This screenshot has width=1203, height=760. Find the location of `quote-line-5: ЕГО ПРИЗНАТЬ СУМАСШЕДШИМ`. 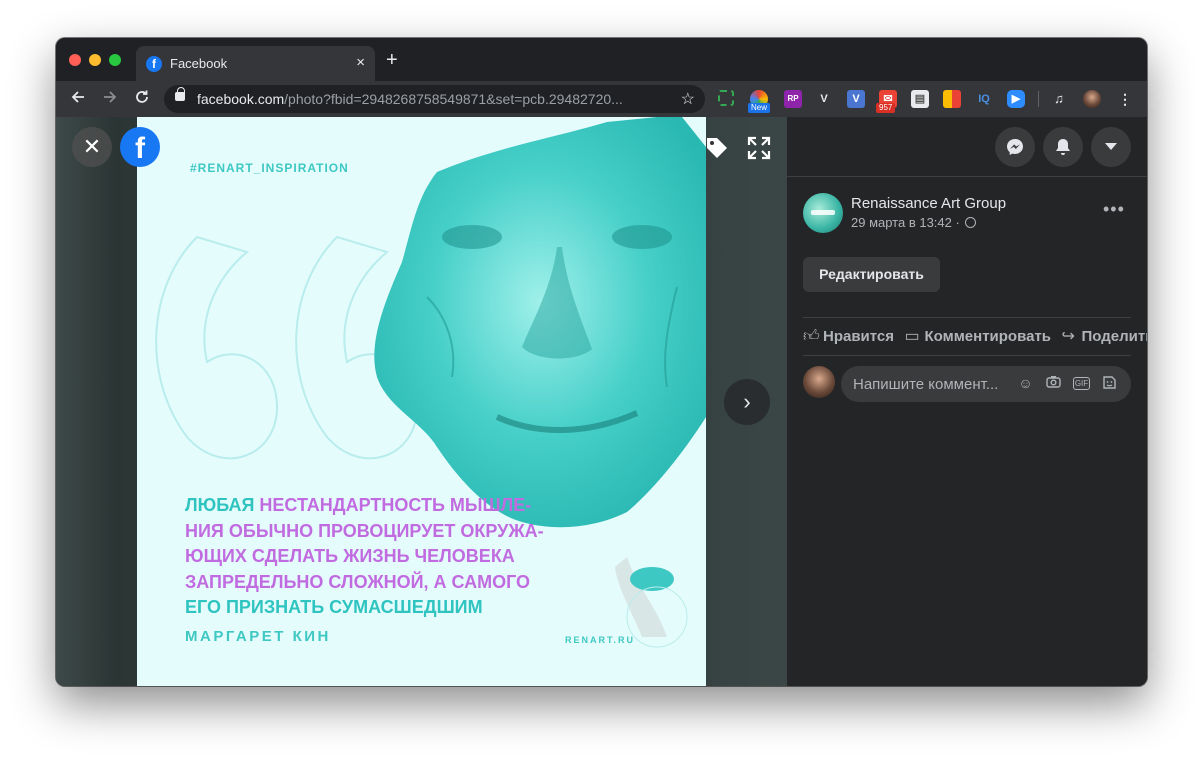

quote-line-5: ЕГО ПРИЗНАТЬ СУМАСШЕДШИМ is located at coordinates (334, 607).